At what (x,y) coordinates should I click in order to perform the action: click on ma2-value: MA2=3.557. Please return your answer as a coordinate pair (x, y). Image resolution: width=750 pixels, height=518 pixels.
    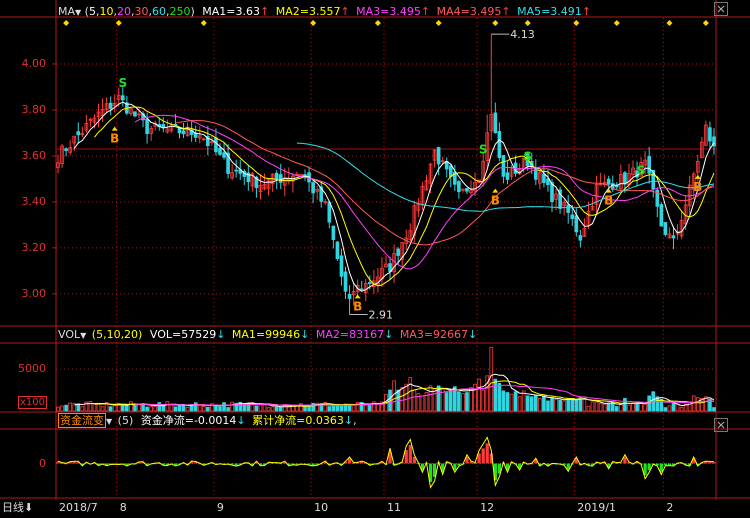
    Looking at the image, I should click on (308, 11).